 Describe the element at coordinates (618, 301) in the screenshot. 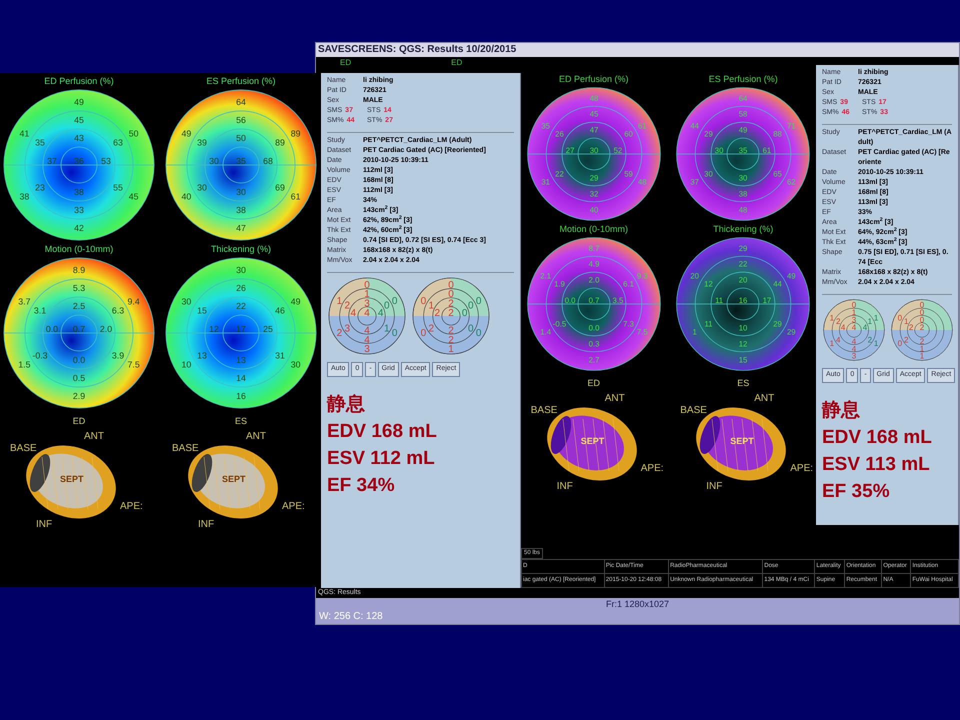

I see `segment-value: 3.5` at that location.